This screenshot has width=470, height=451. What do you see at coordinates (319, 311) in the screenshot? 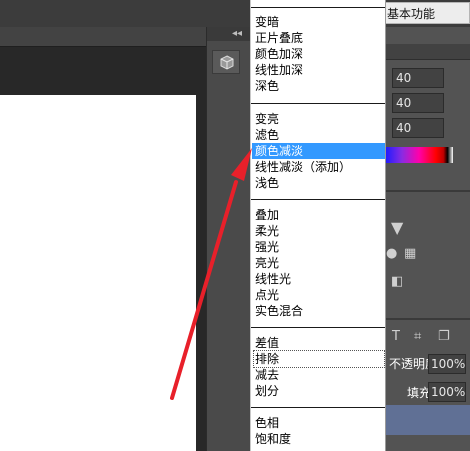
I see `blend-hard-mix: 实色混合` at bounding box center [319, 311].